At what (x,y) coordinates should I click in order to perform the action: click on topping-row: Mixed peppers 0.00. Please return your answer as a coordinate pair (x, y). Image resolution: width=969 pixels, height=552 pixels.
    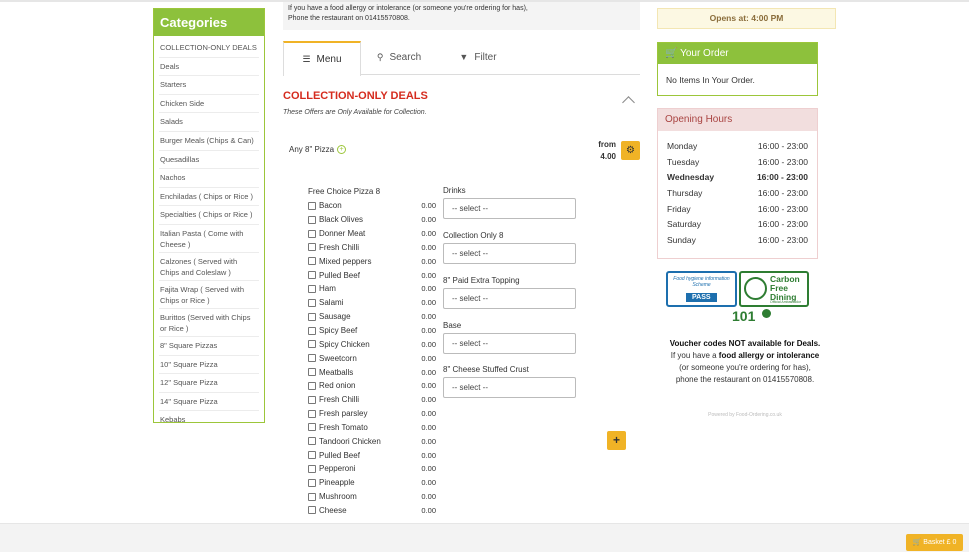
    Looking at the image, I should click on (372, 261).